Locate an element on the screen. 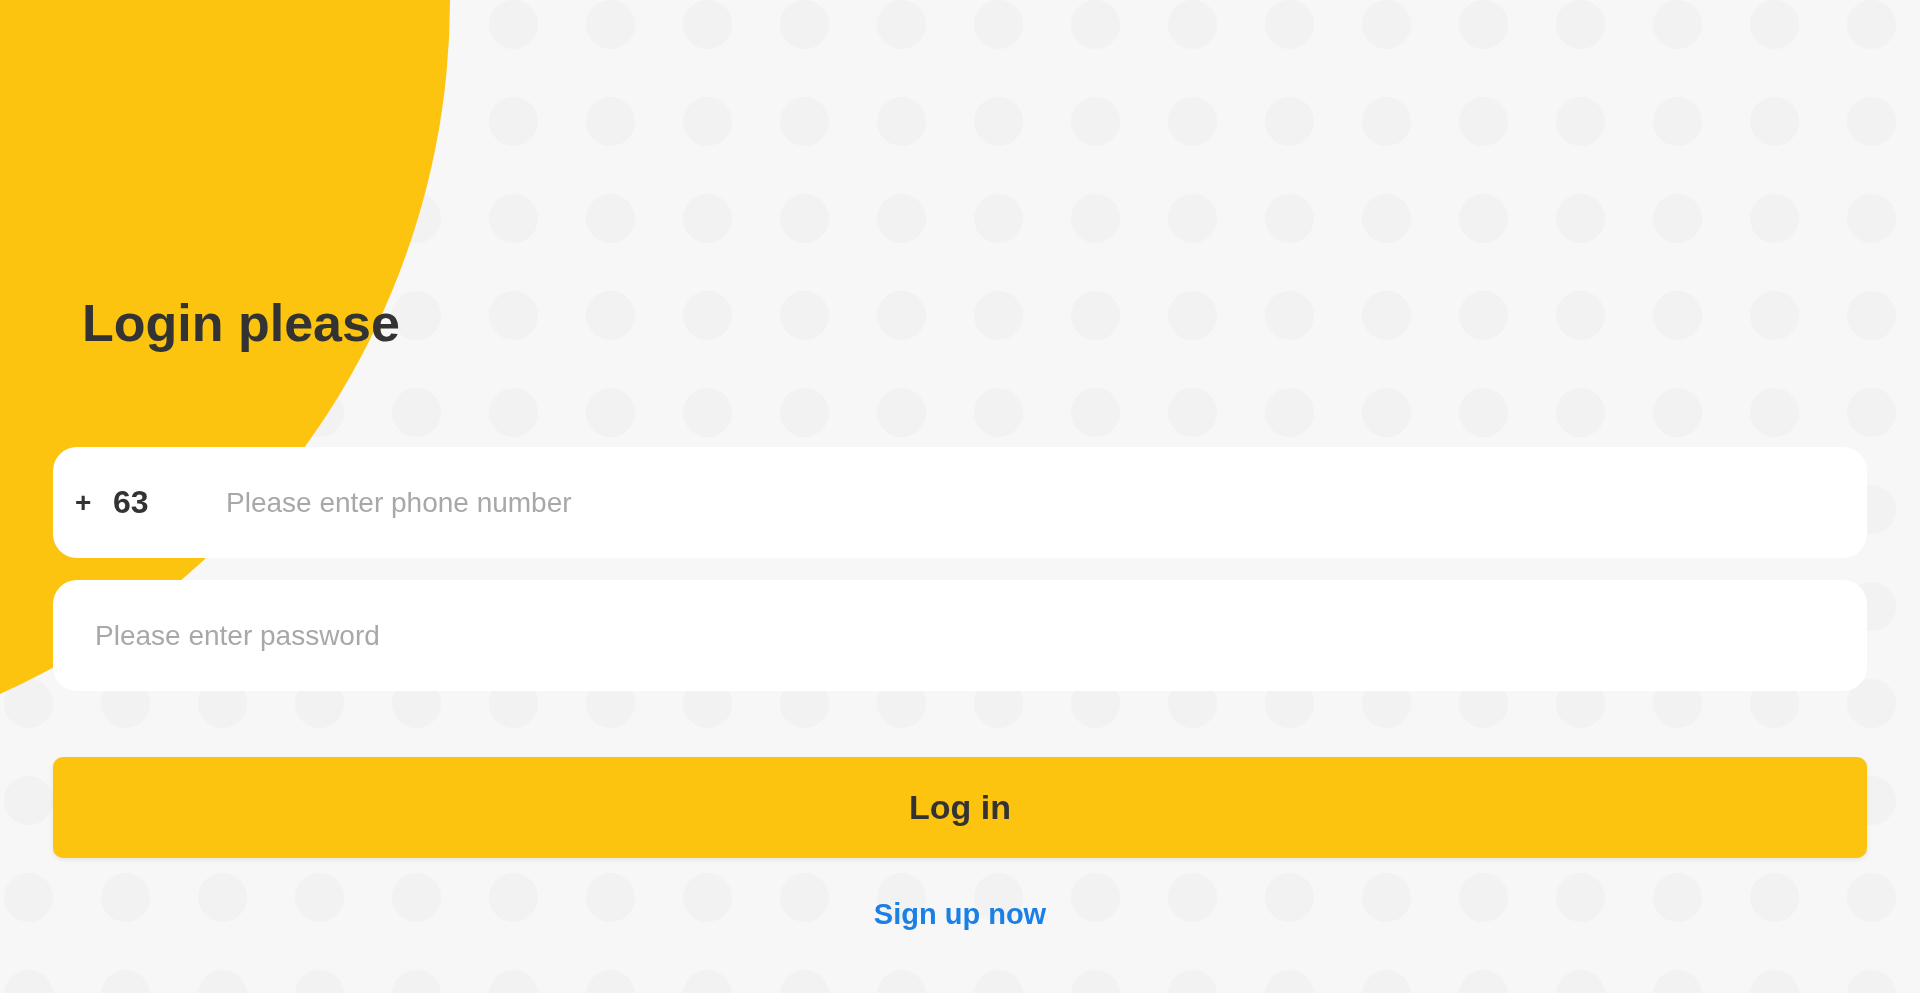 Image resolution: width=1920 pixels, height=993 pixels. password-field: Please enter password is located at coordinates (960, 635).